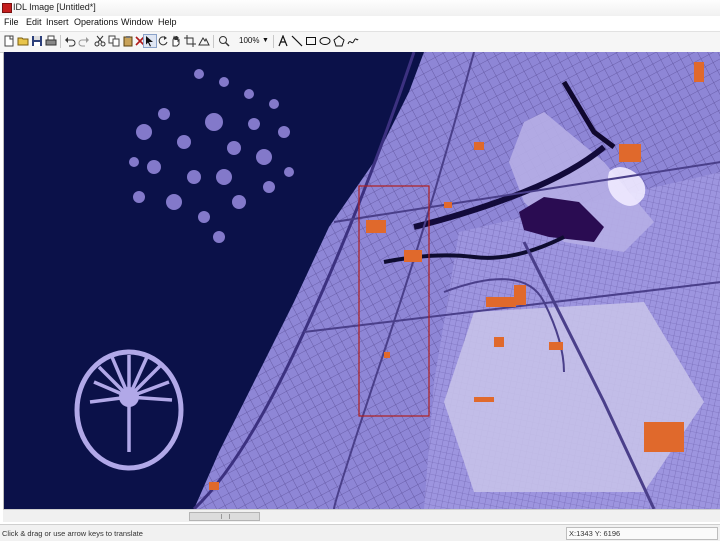 Image resolution: width=720 pixels, height=541 pixels. Describe the element at coordinates (23, 41) in the screenshot. I see `open-icon` at that location.